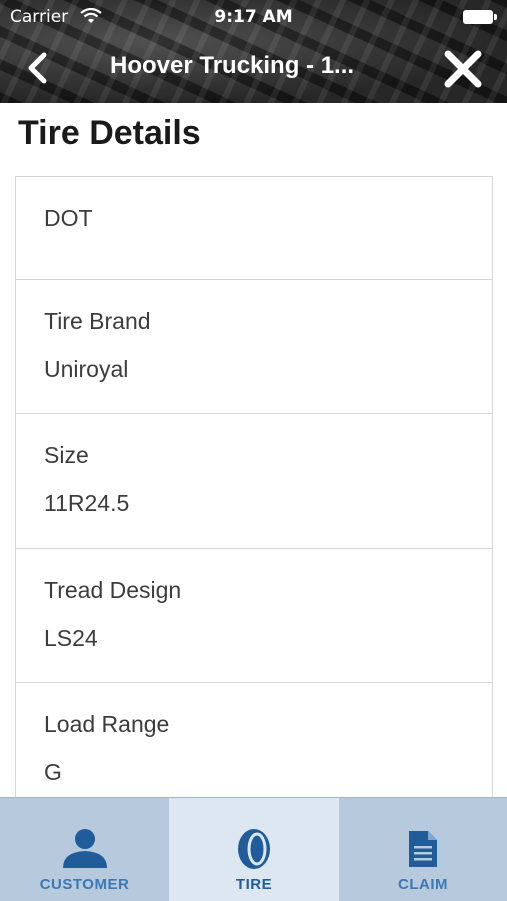 Image resolution: width=507 pixels, height=901 pixels. I want to click on chevron-left-icon, so click(37, 68).